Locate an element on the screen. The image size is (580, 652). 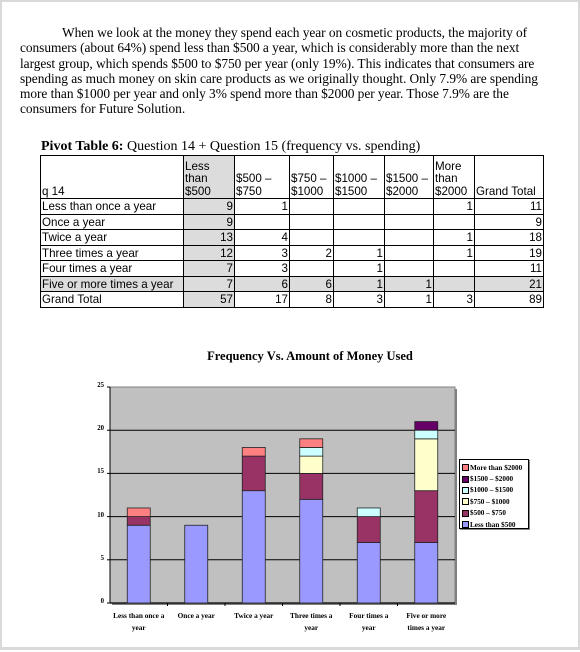
legend-item: More than $2000 is located at coordinates (494, 467).